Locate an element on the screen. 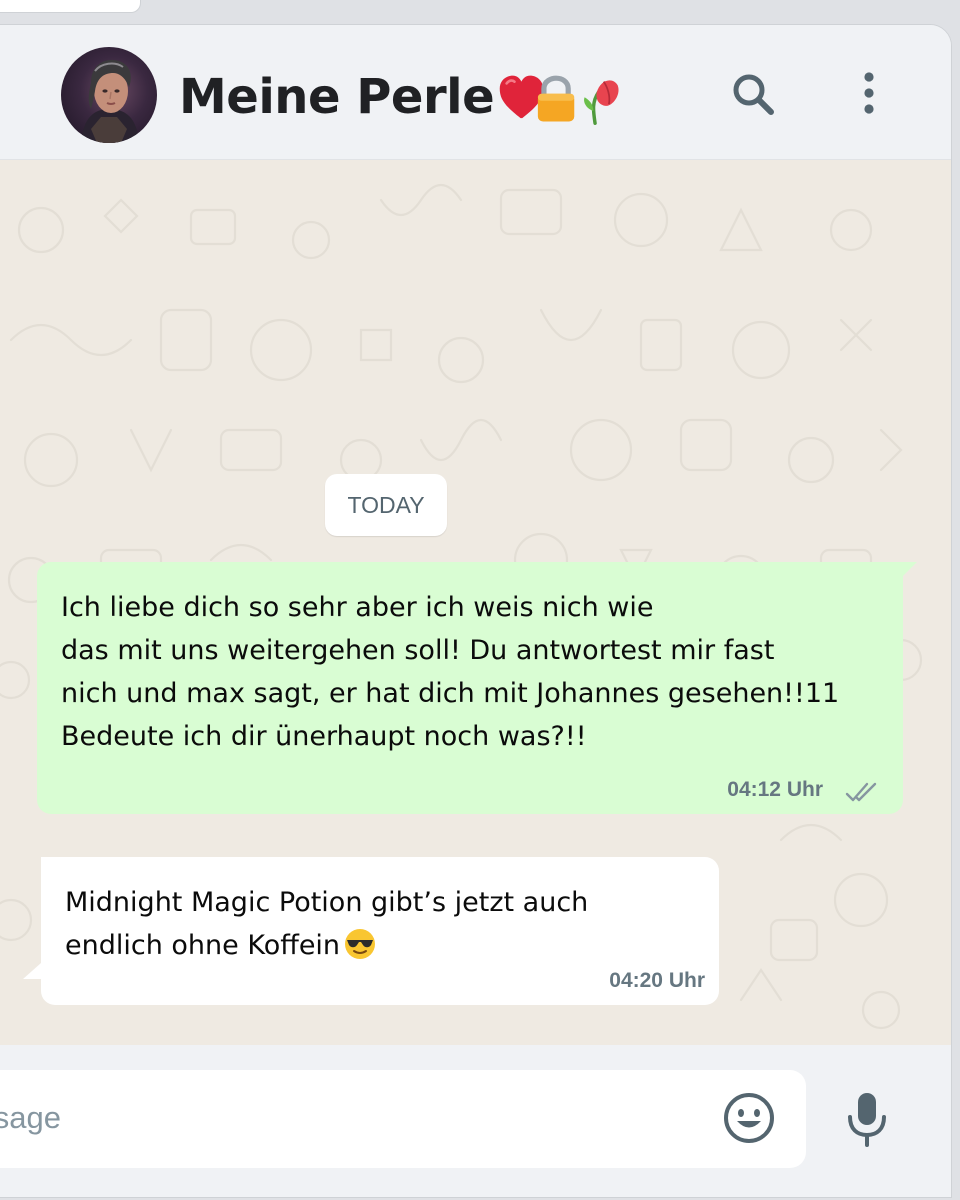 Image resolution: width=960 pixels, height=1200 pixels. chat-header: Meine Perle is located at coordinates (475, 92).